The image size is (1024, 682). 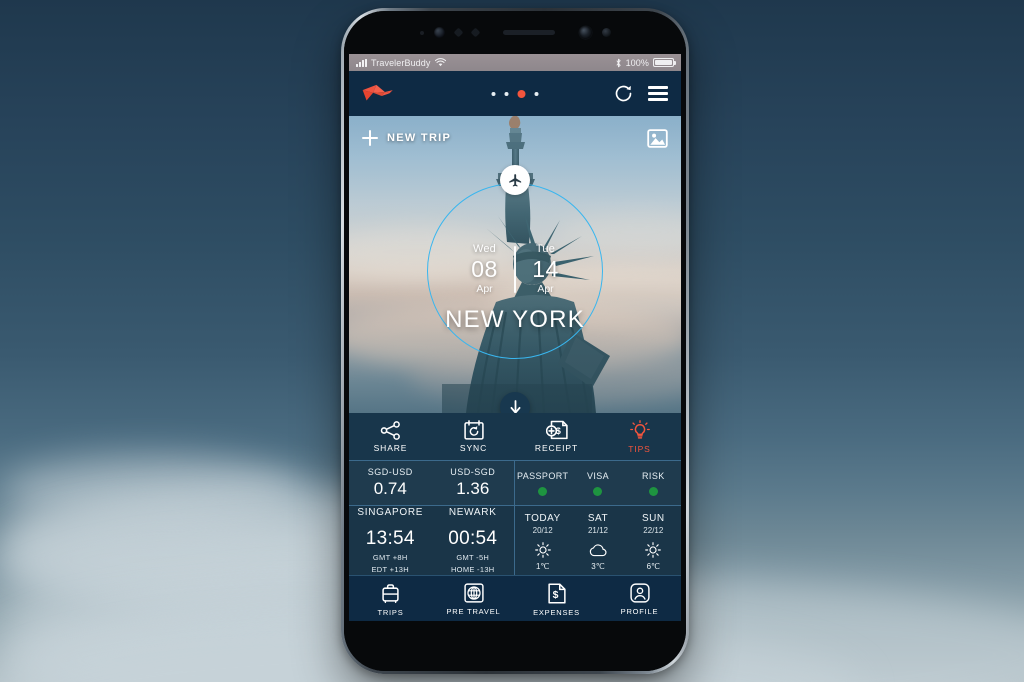 I want to click on share-label: SHARE, so click(x=390, y=447).